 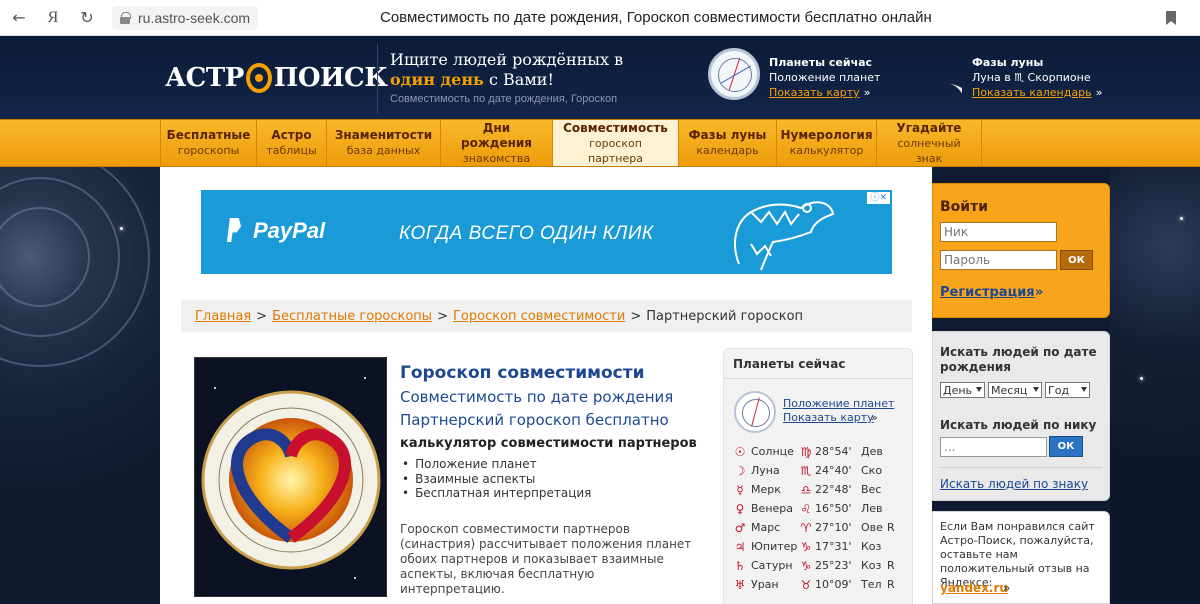 I want to click on breadcrumb-home: Главная, so click(x=223, y=316).